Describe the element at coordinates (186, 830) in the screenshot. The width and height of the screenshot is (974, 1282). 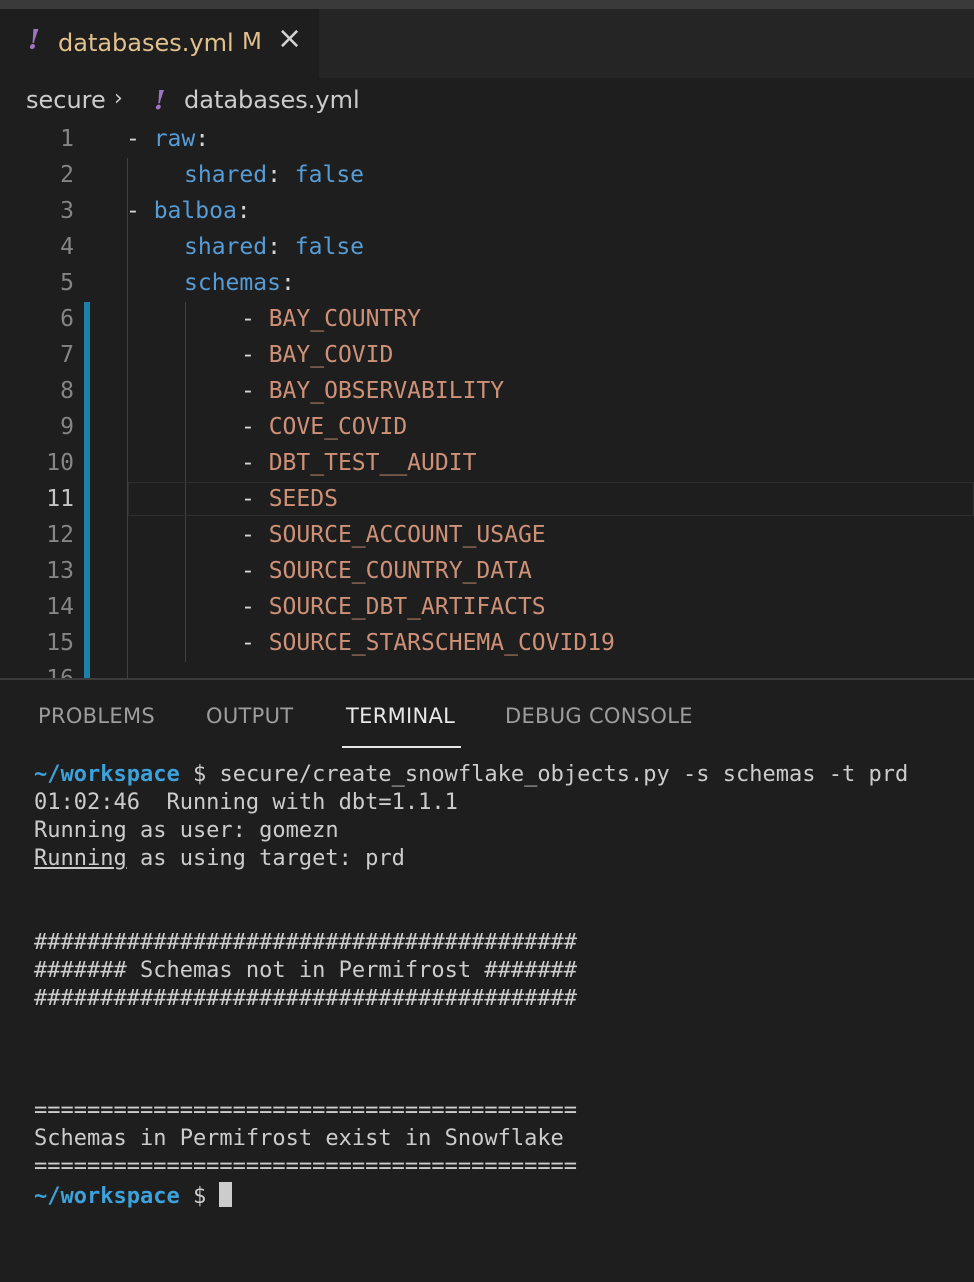
I see `terminal-output-line: Running as user: gomezn` at that location.